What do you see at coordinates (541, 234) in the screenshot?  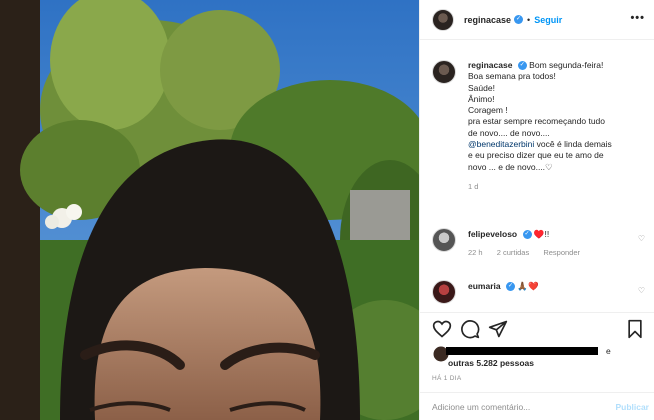 I see `comment-body: ♥️!!` at bounding box center [541, 234].